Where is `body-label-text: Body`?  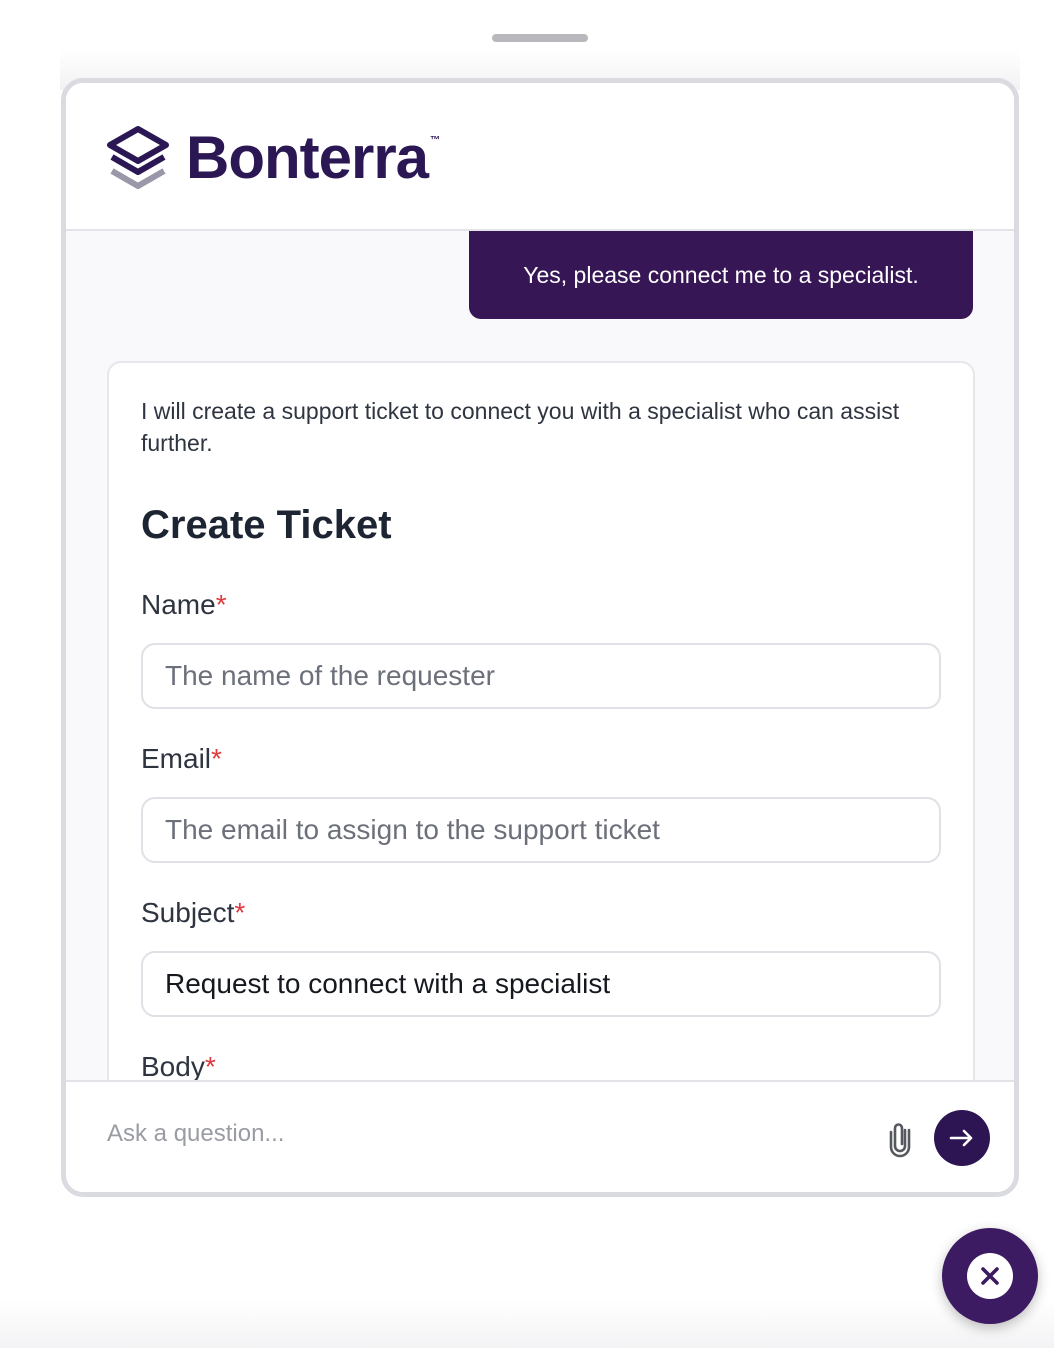
body-label-text: Body is located at coordinates (173, 1065).